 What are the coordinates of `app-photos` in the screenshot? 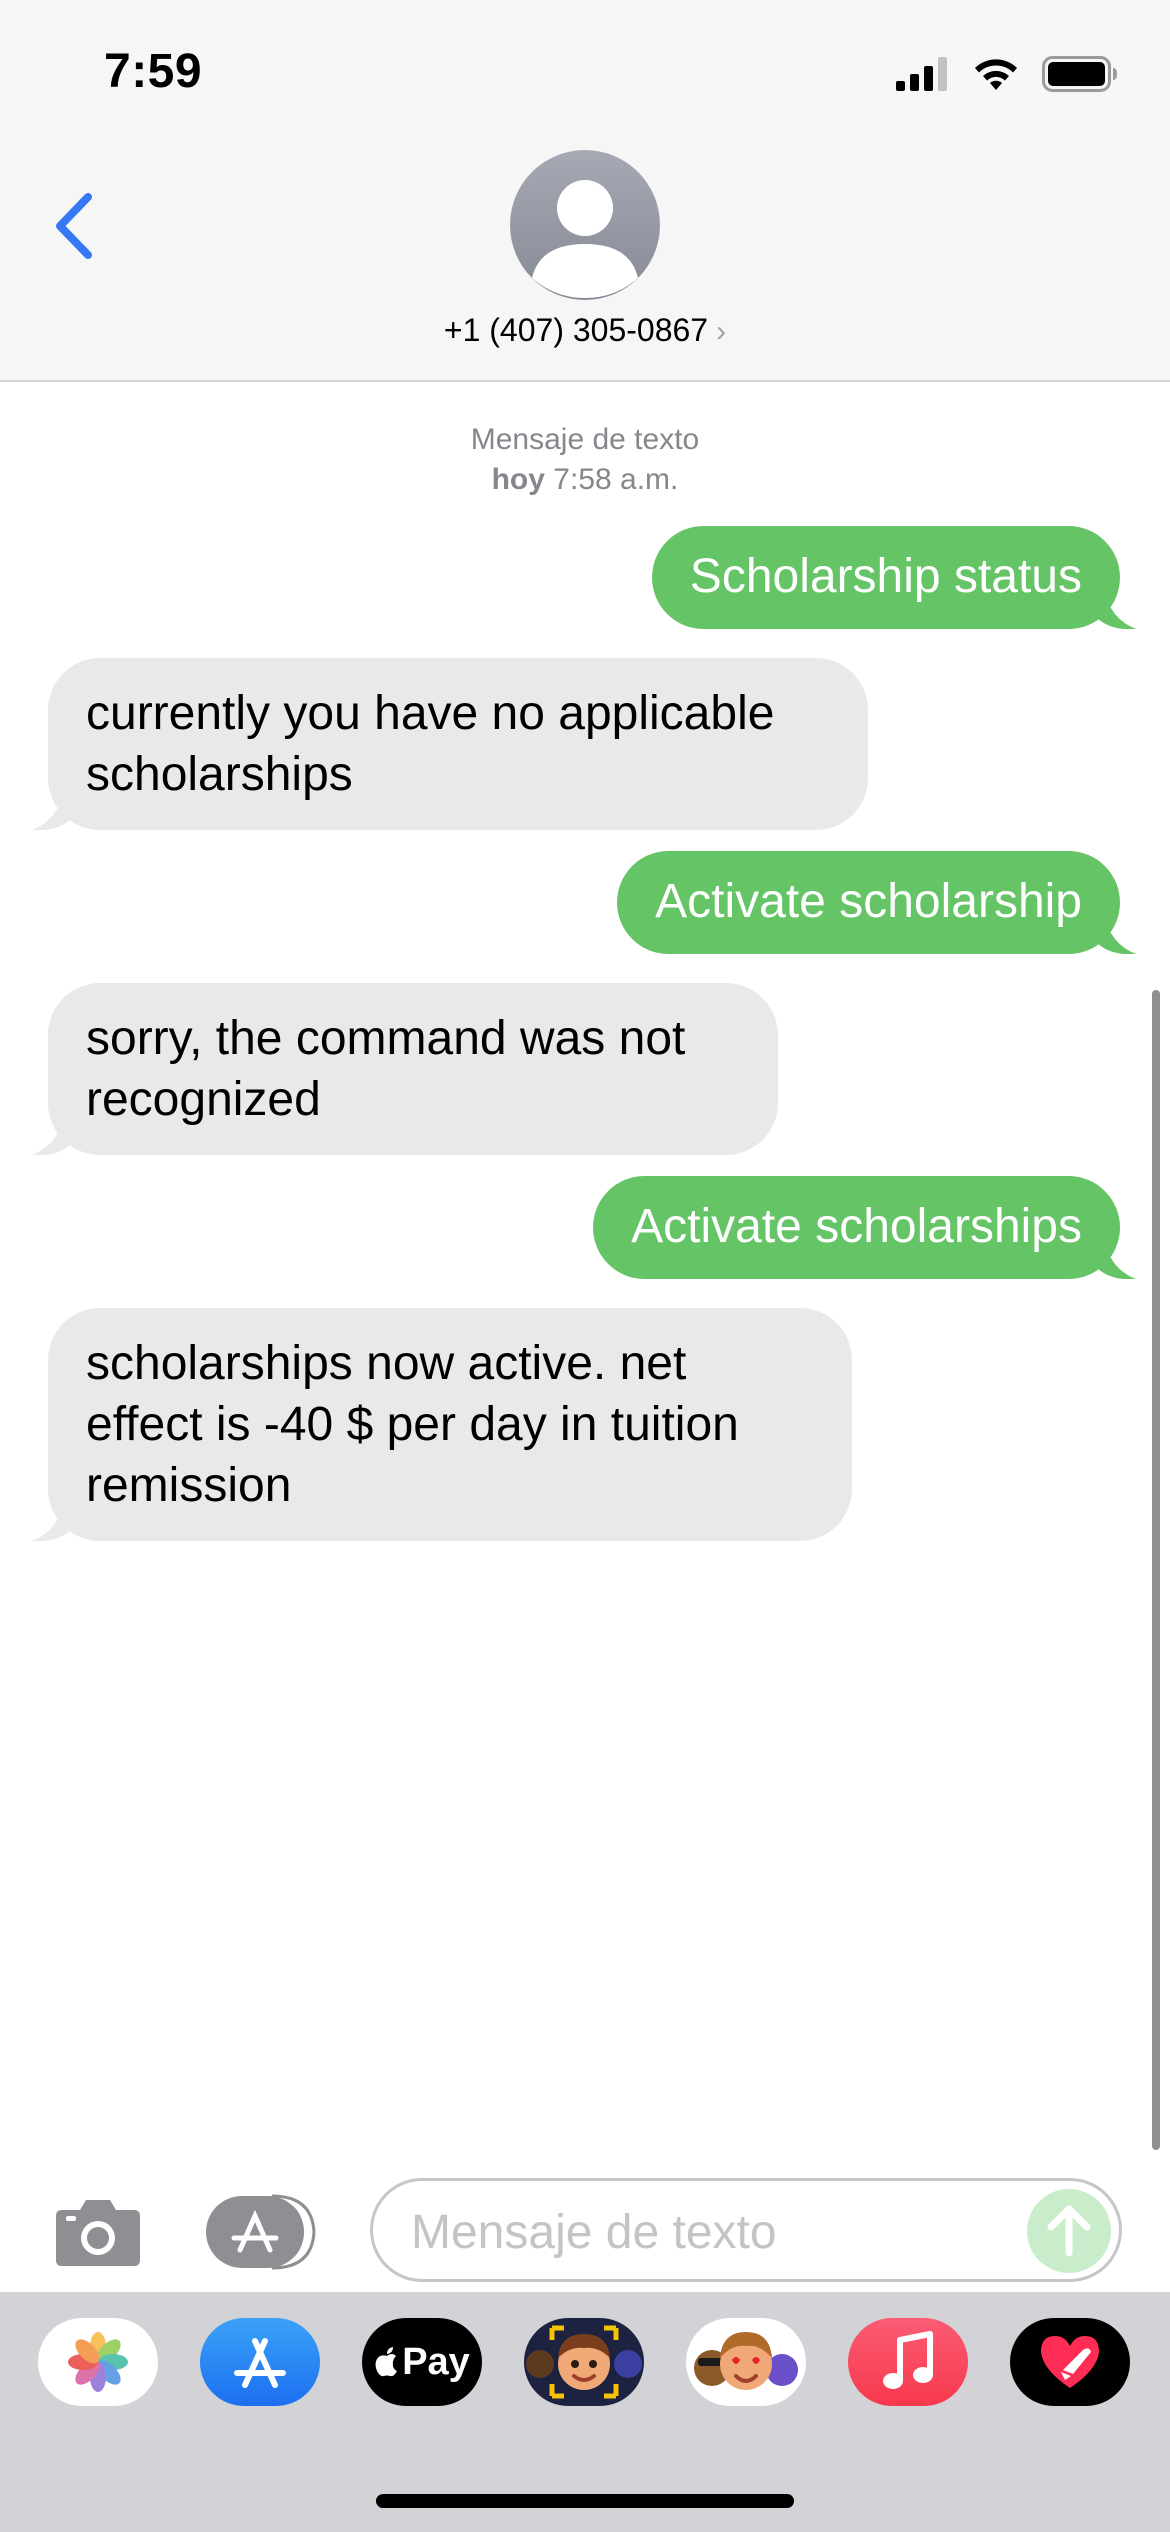 It's located at (98, 2362).